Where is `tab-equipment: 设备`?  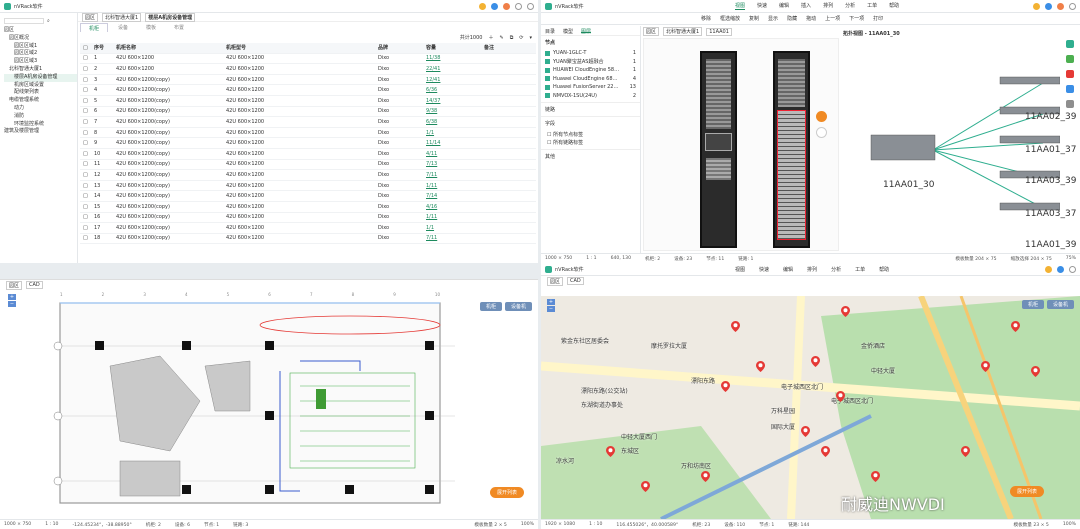
tab-equipment: 设备 is located at coordinates (123, 27).